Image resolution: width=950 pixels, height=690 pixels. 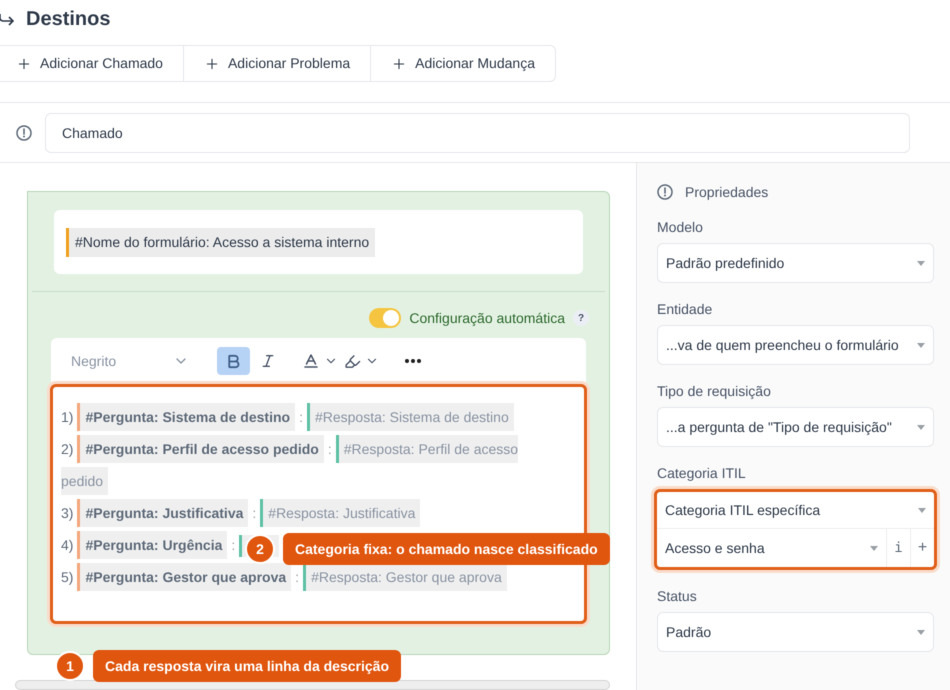 I want to click on add-category-button: +, so click(x=922, y=548).